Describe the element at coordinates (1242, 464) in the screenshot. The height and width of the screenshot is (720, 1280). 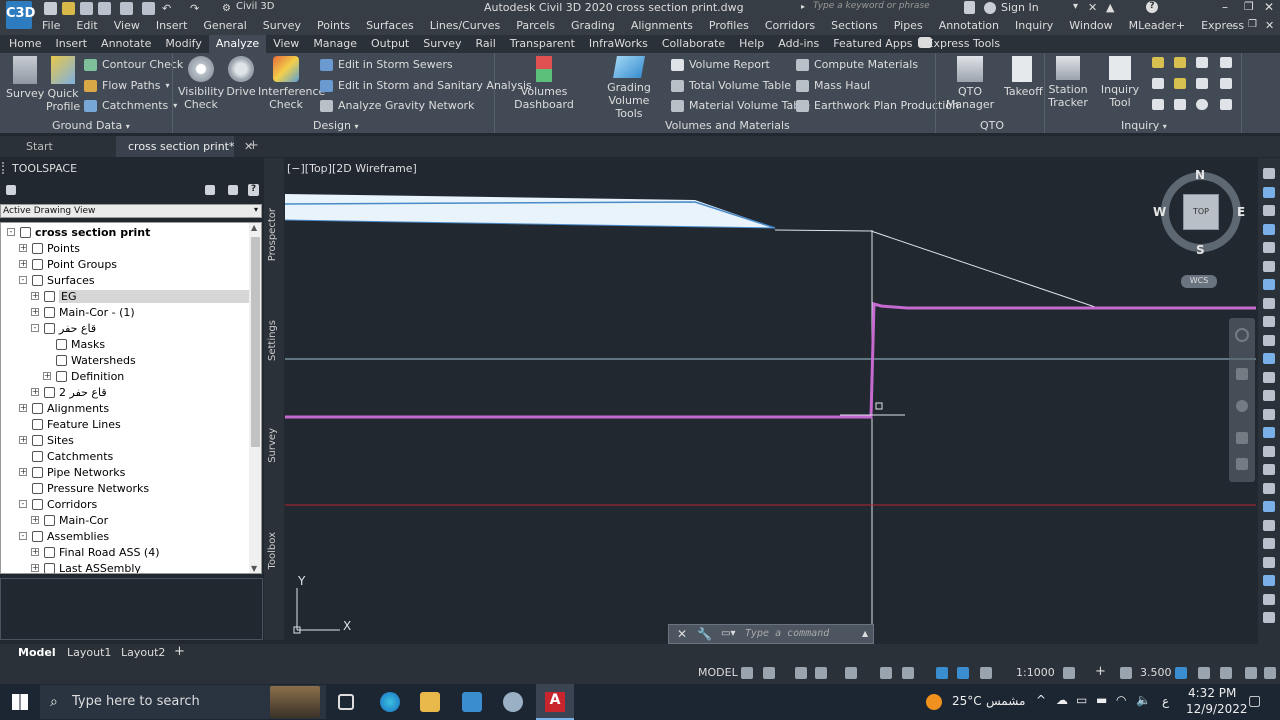
I see `showmotion-icon` at that location.